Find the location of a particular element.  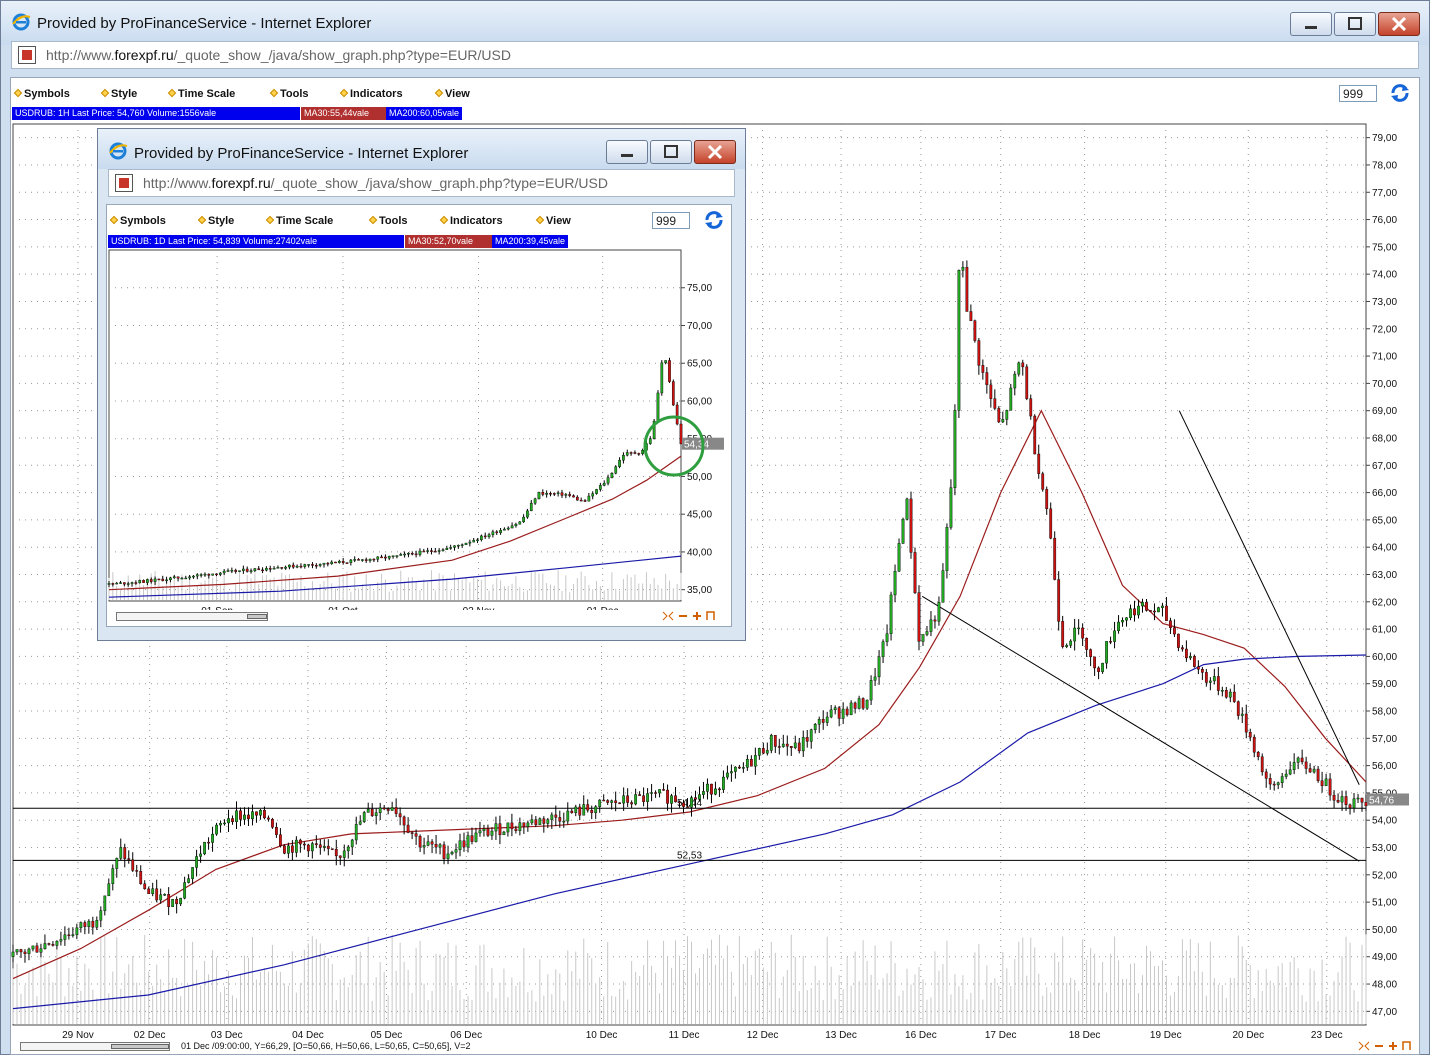

x-tick-label: 05 Dec is located at coordinates (387, 1035).